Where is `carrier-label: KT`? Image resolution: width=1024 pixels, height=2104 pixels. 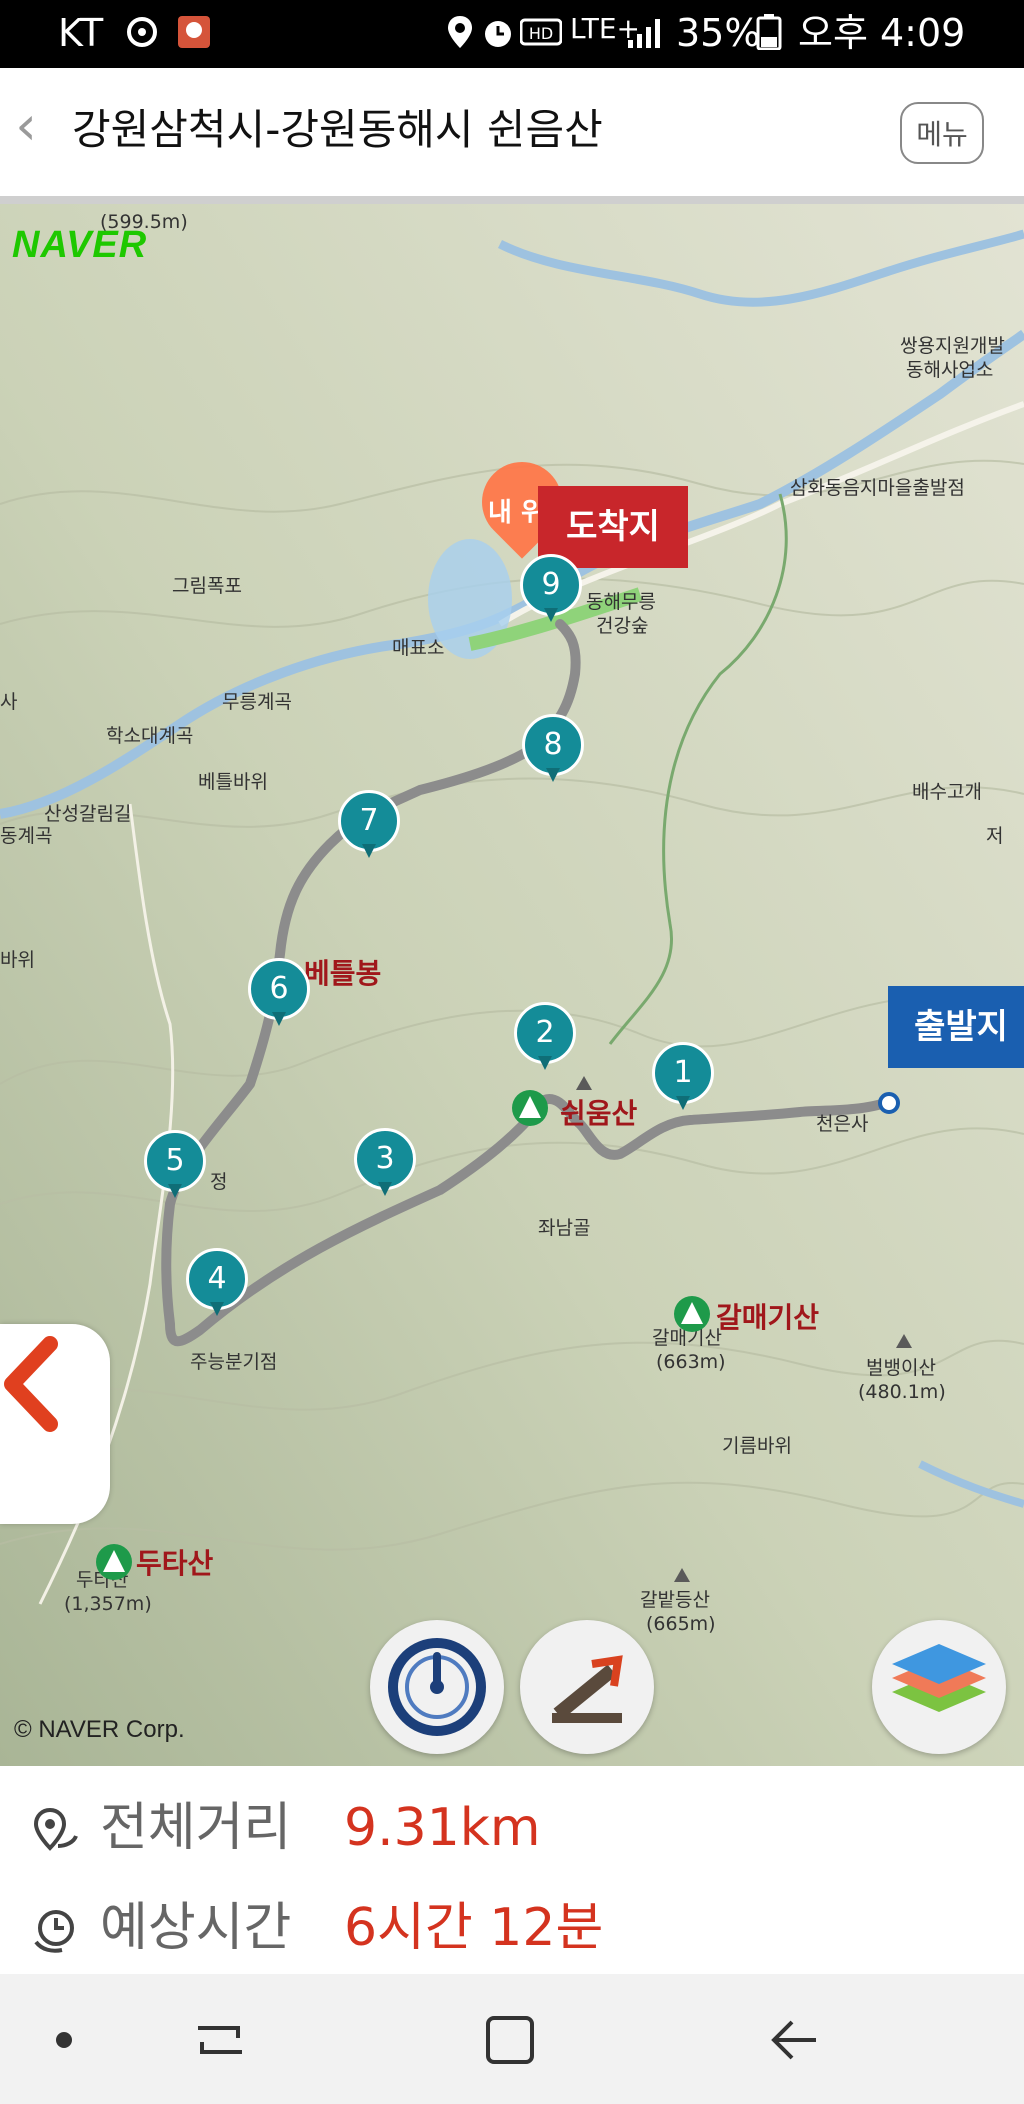 carrier-label: KT is located at coordinates (81, 33).